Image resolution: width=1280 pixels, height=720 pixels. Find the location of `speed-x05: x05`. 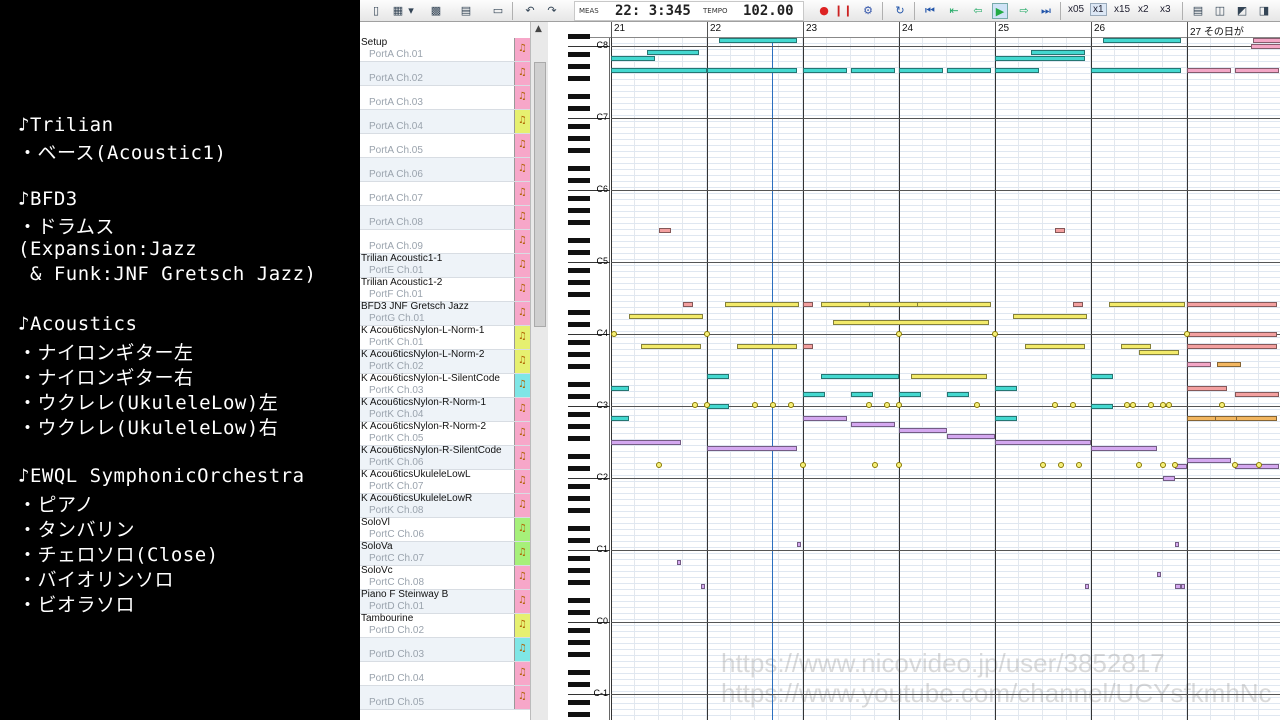

speed-x05: x05 is located at coordinates (1076, 9).